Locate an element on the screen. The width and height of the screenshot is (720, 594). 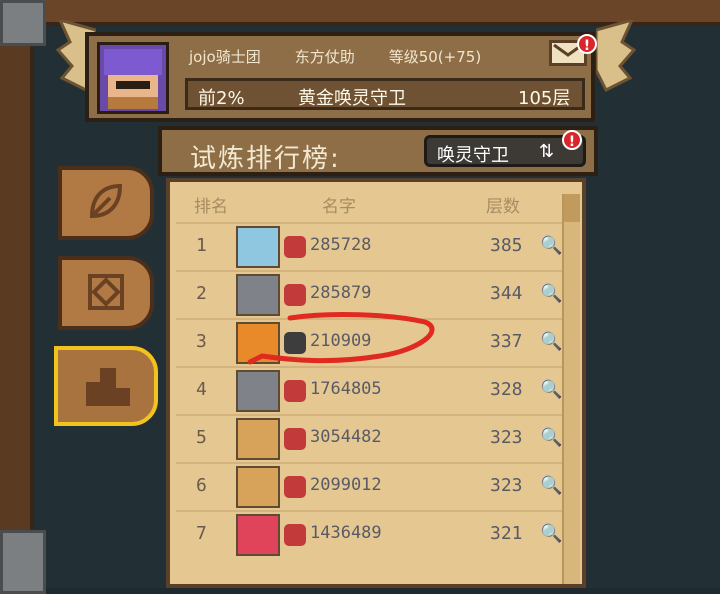
leaderboard-row: 7 1436489 321 🔍 is located at coordinates (369, 534).